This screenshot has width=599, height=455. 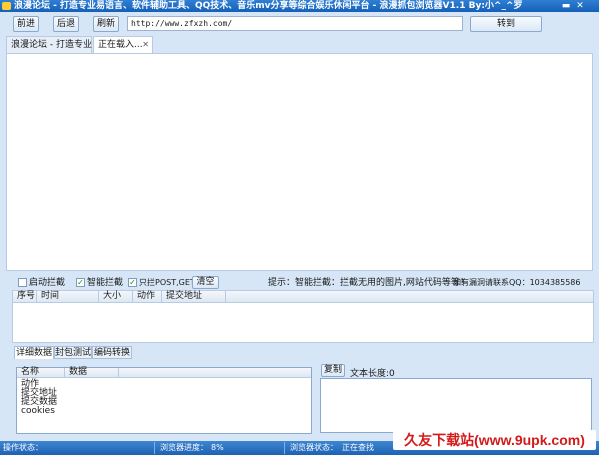 I want to click on smart-block-checkbox: ✓, so click(x=80, y=282).